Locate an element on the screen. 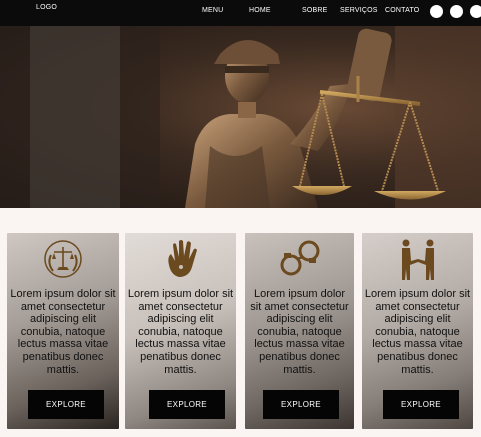  nav-link-menu: MENU is located at coordinates (212, 10).